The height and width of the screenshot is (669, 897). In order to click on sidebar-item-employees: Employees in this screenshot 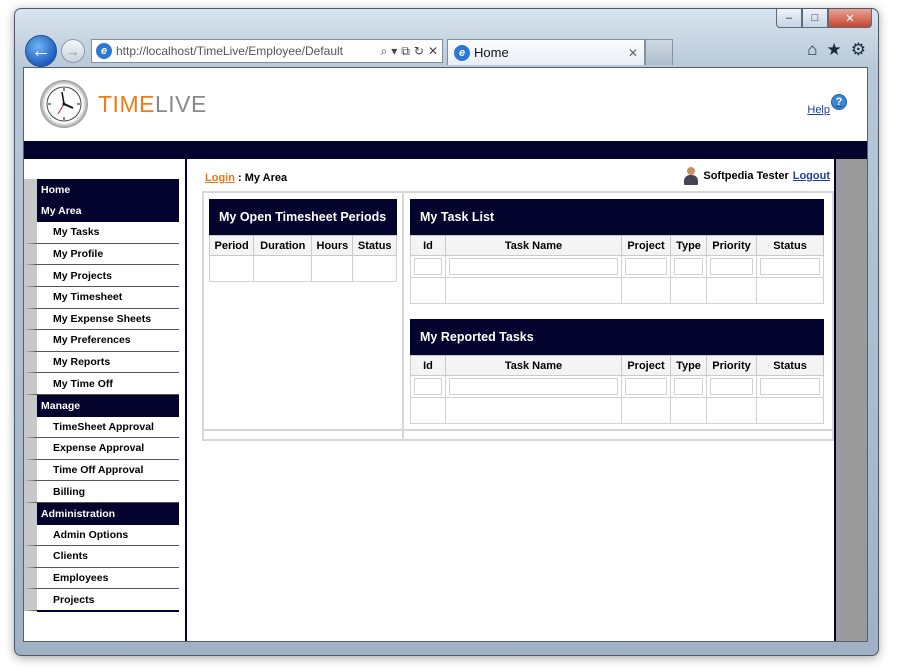, I will do `click(101, 578)`.